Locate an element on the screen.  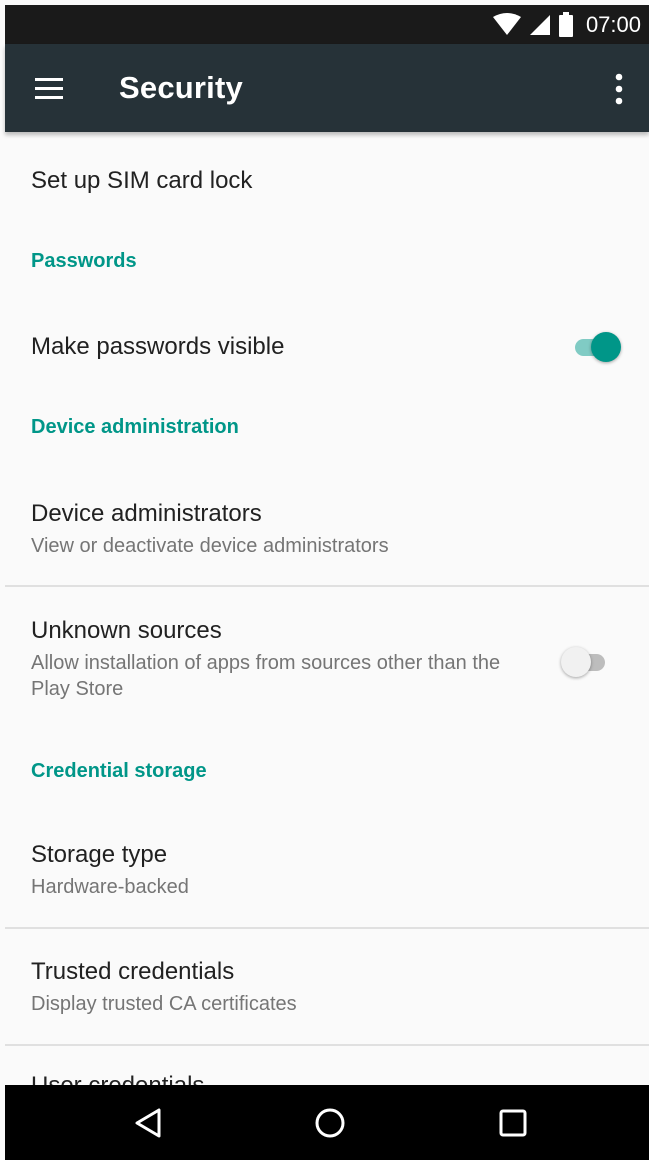
setting-summary: Hardware-backed is located at coordinates (110, 887).